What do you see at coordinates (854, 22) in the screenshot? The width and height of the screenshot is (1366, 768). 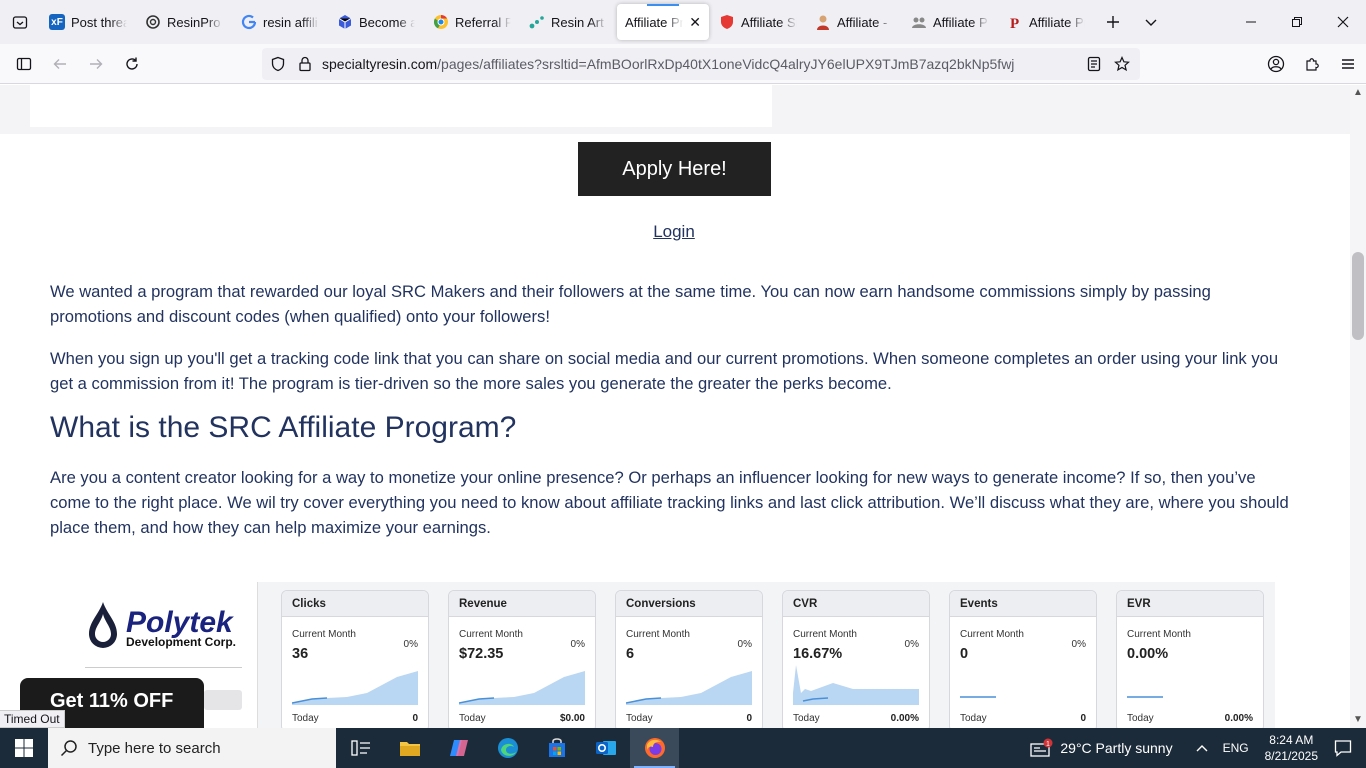 I see `browser-tab: Affiliate -` at bounding box center [854, 22].